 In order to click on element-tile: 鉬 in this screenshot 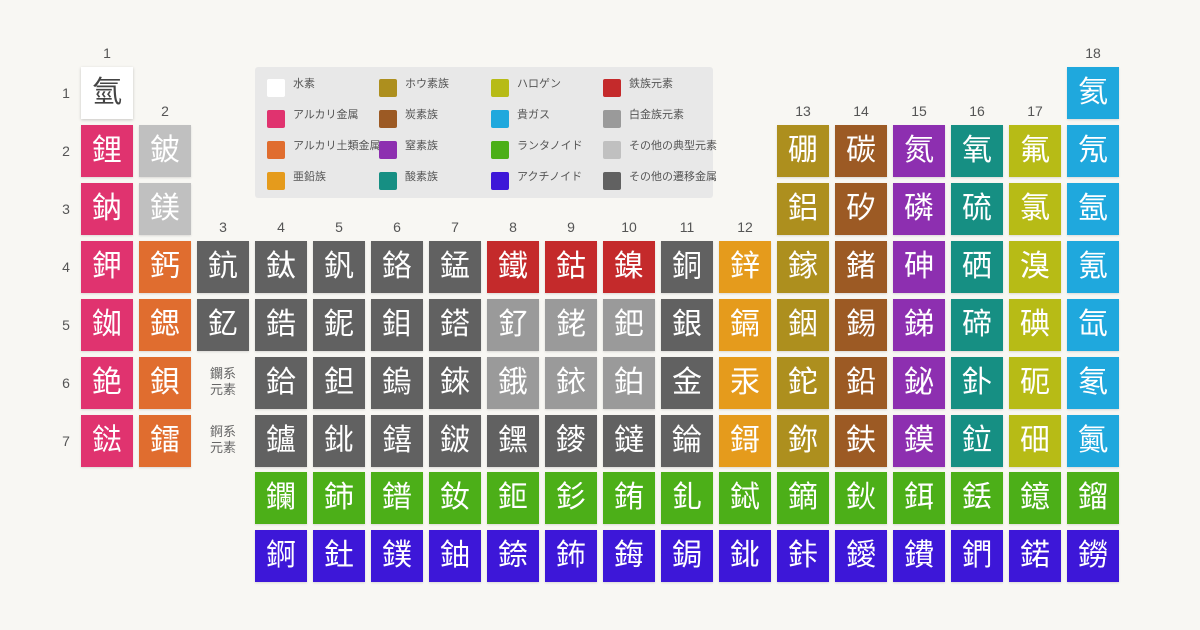, I will do `click(397, 325)`.